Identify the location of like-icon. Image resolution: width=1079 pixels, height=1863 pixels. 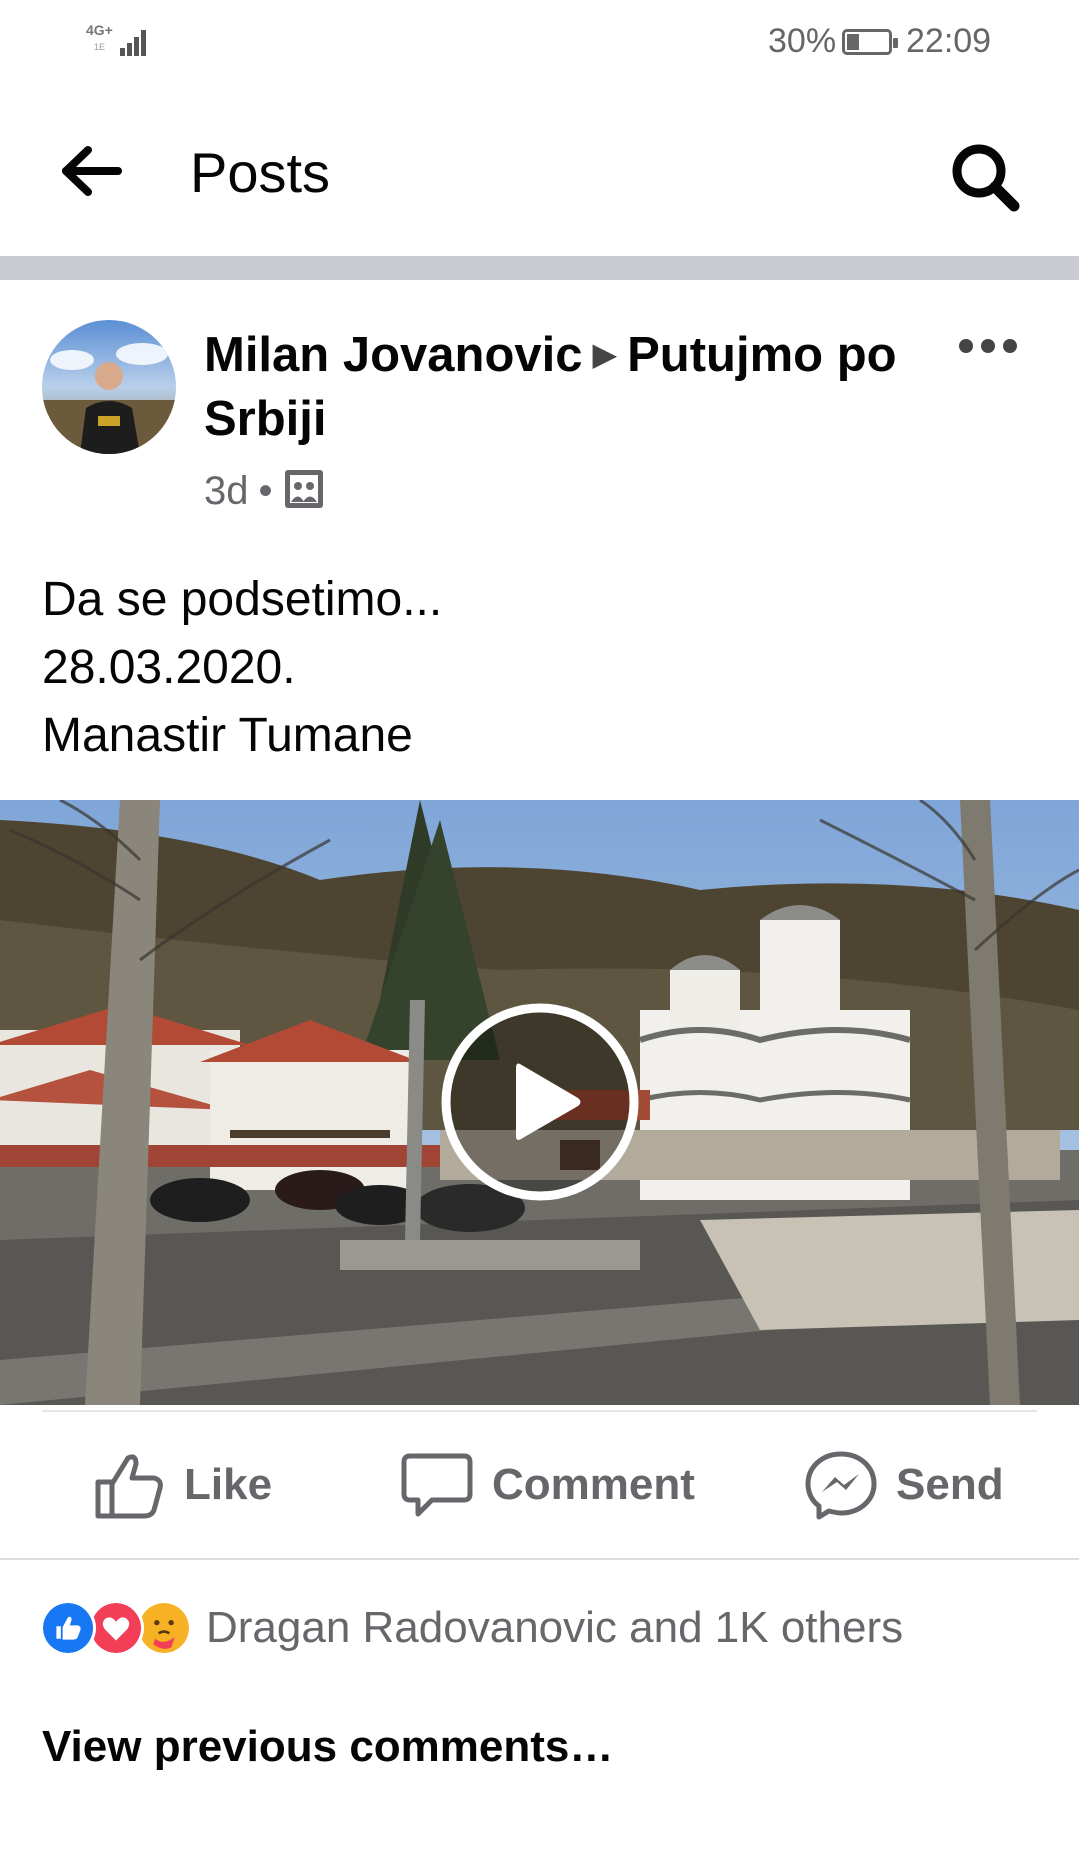
(129, 1486).